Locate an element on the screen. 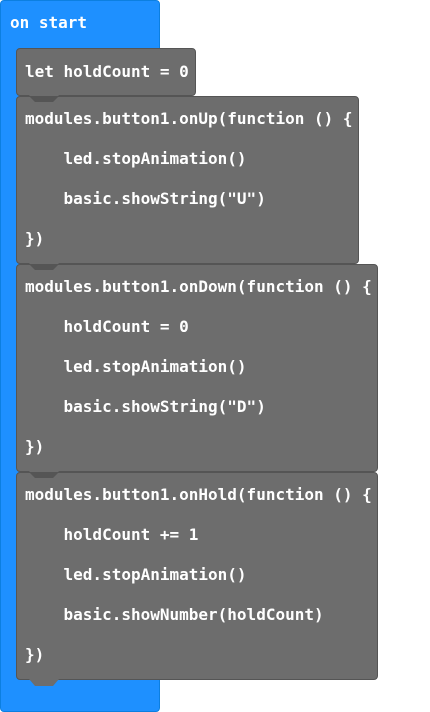 This screenshot has width=430, height=712. code-line: let holdCount = 0 is located at coordinates (107, 71).